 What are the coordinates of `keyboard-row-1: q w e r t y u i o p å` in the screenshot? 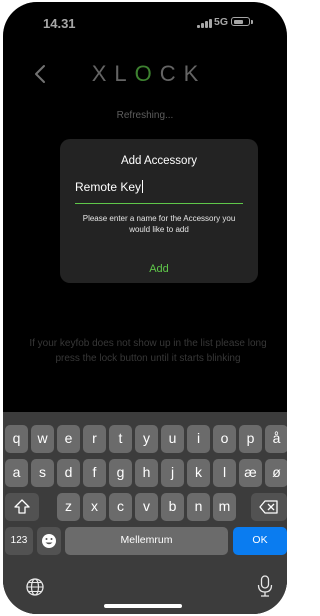 It's located at (145, 439).